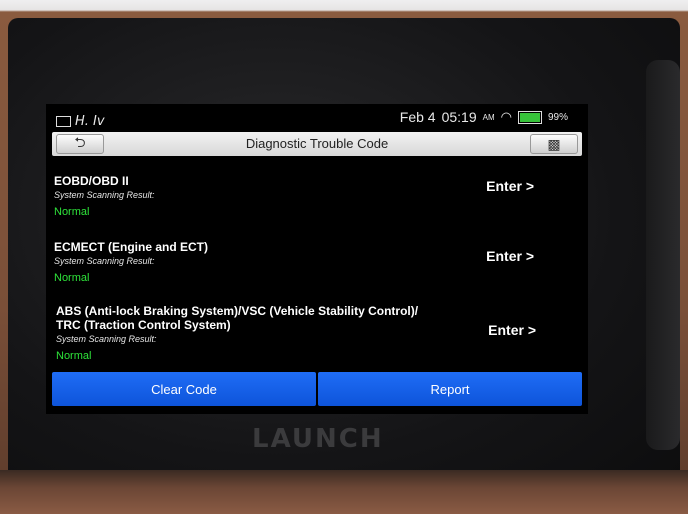 This screenshot has height=514, width=688. I want to click on device-edge, so click(344, 492).